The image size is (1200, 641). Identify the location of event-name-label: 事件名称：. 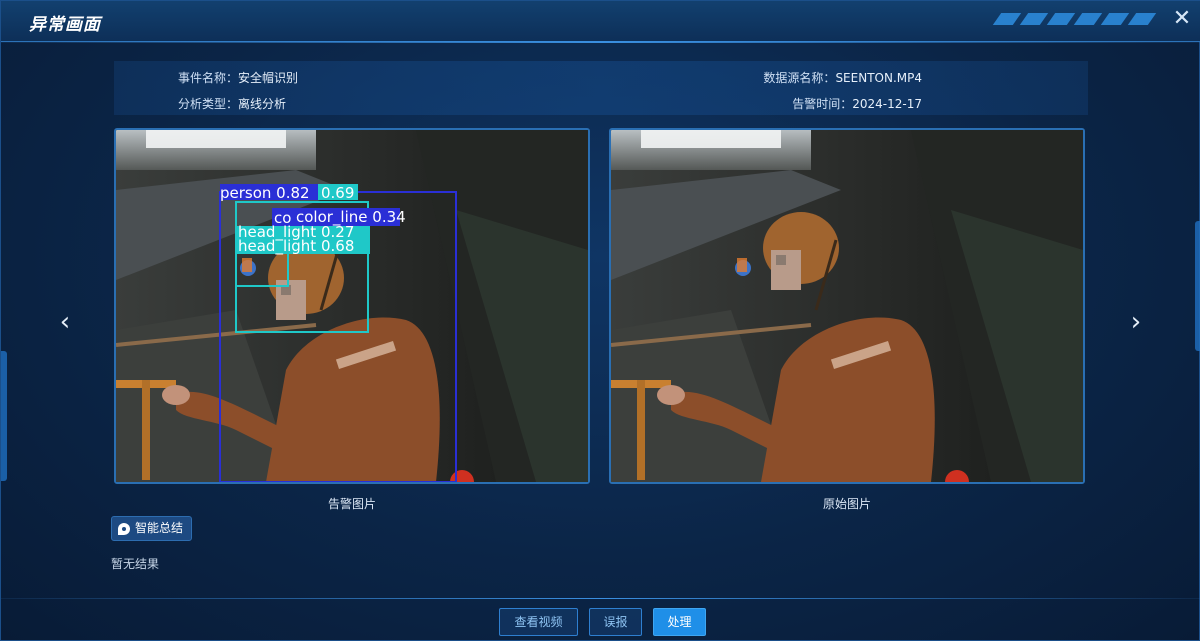
(208, 78).